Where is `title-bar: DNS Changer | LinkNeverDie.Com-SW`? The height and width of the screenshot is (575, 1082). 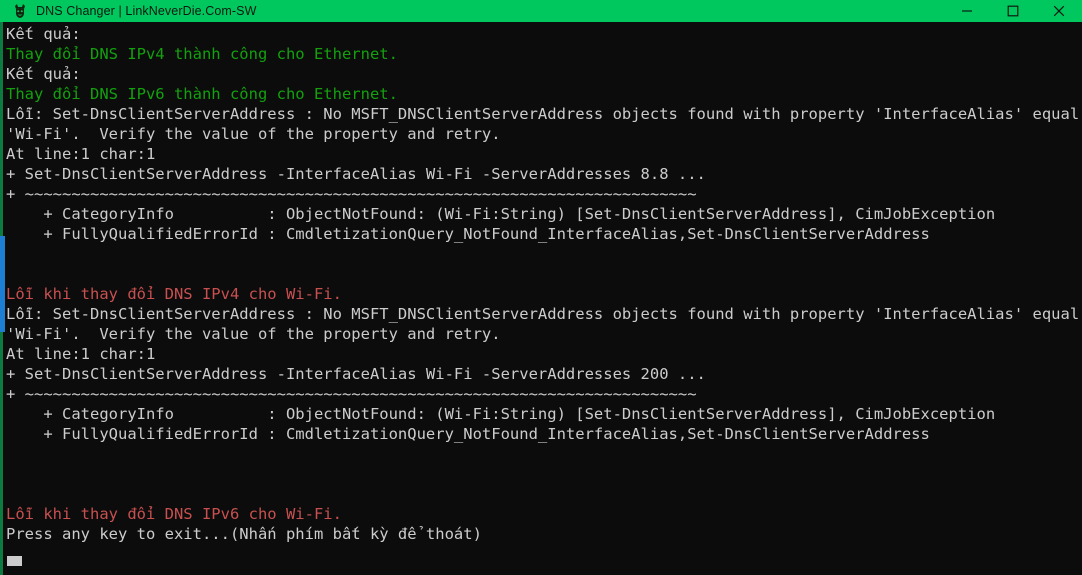 title-bar: DNS Changer | LinkNeverDie.Com-SW is located at coordinates (541, 11).